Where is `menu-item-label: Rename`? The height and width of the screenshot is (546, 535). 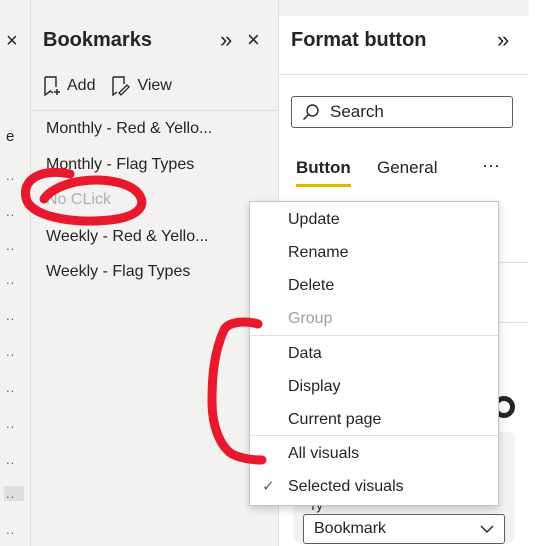
menu-item-label: Rename is located at coordinates (318, 252).